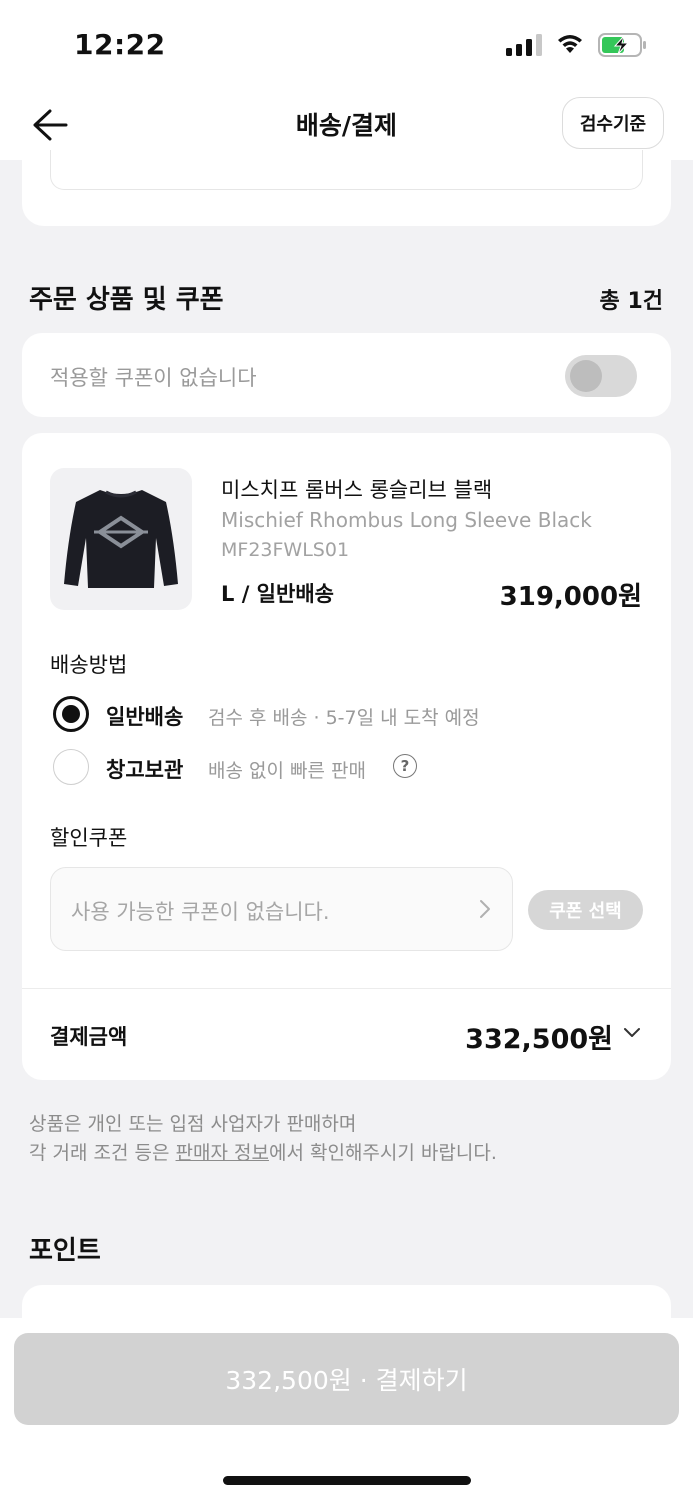  What do you see at coordinates (89, 665) in the screenshot?
I see `shipping-method-label: 배송방법` at bounding box center [89, 665].